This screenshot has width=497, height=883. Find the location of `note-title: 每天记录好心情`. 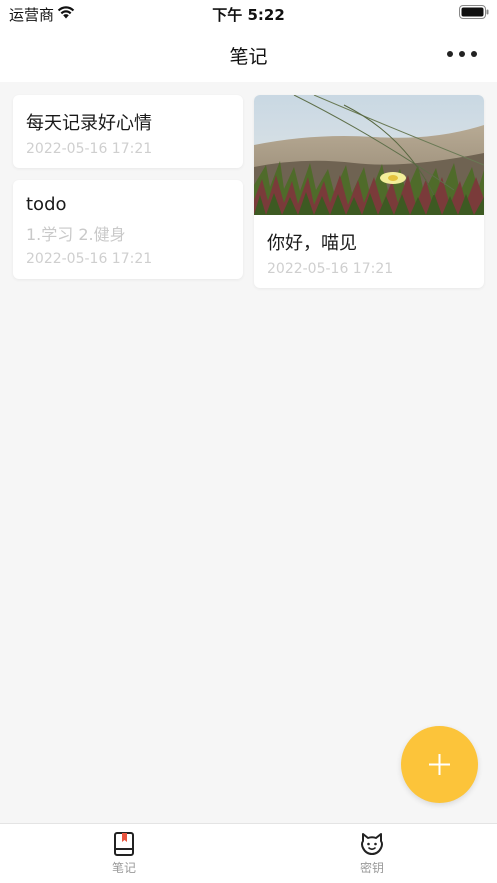

note-title: 每天记录好心情 is located at coordinates (89, 123).